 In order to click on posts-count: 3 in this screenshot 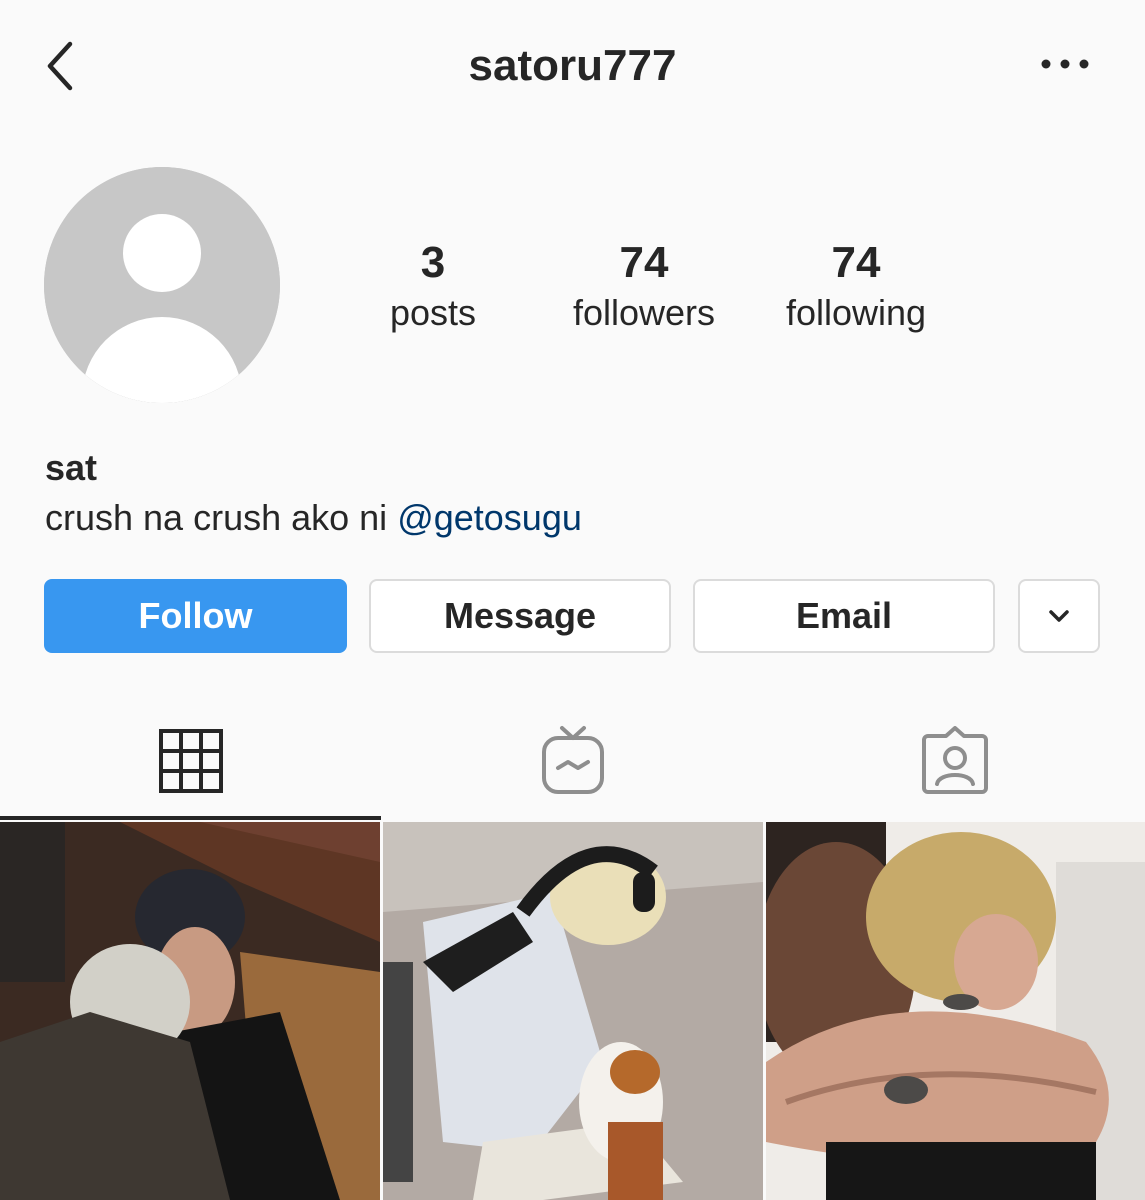, I will do `click(433, 262)`.